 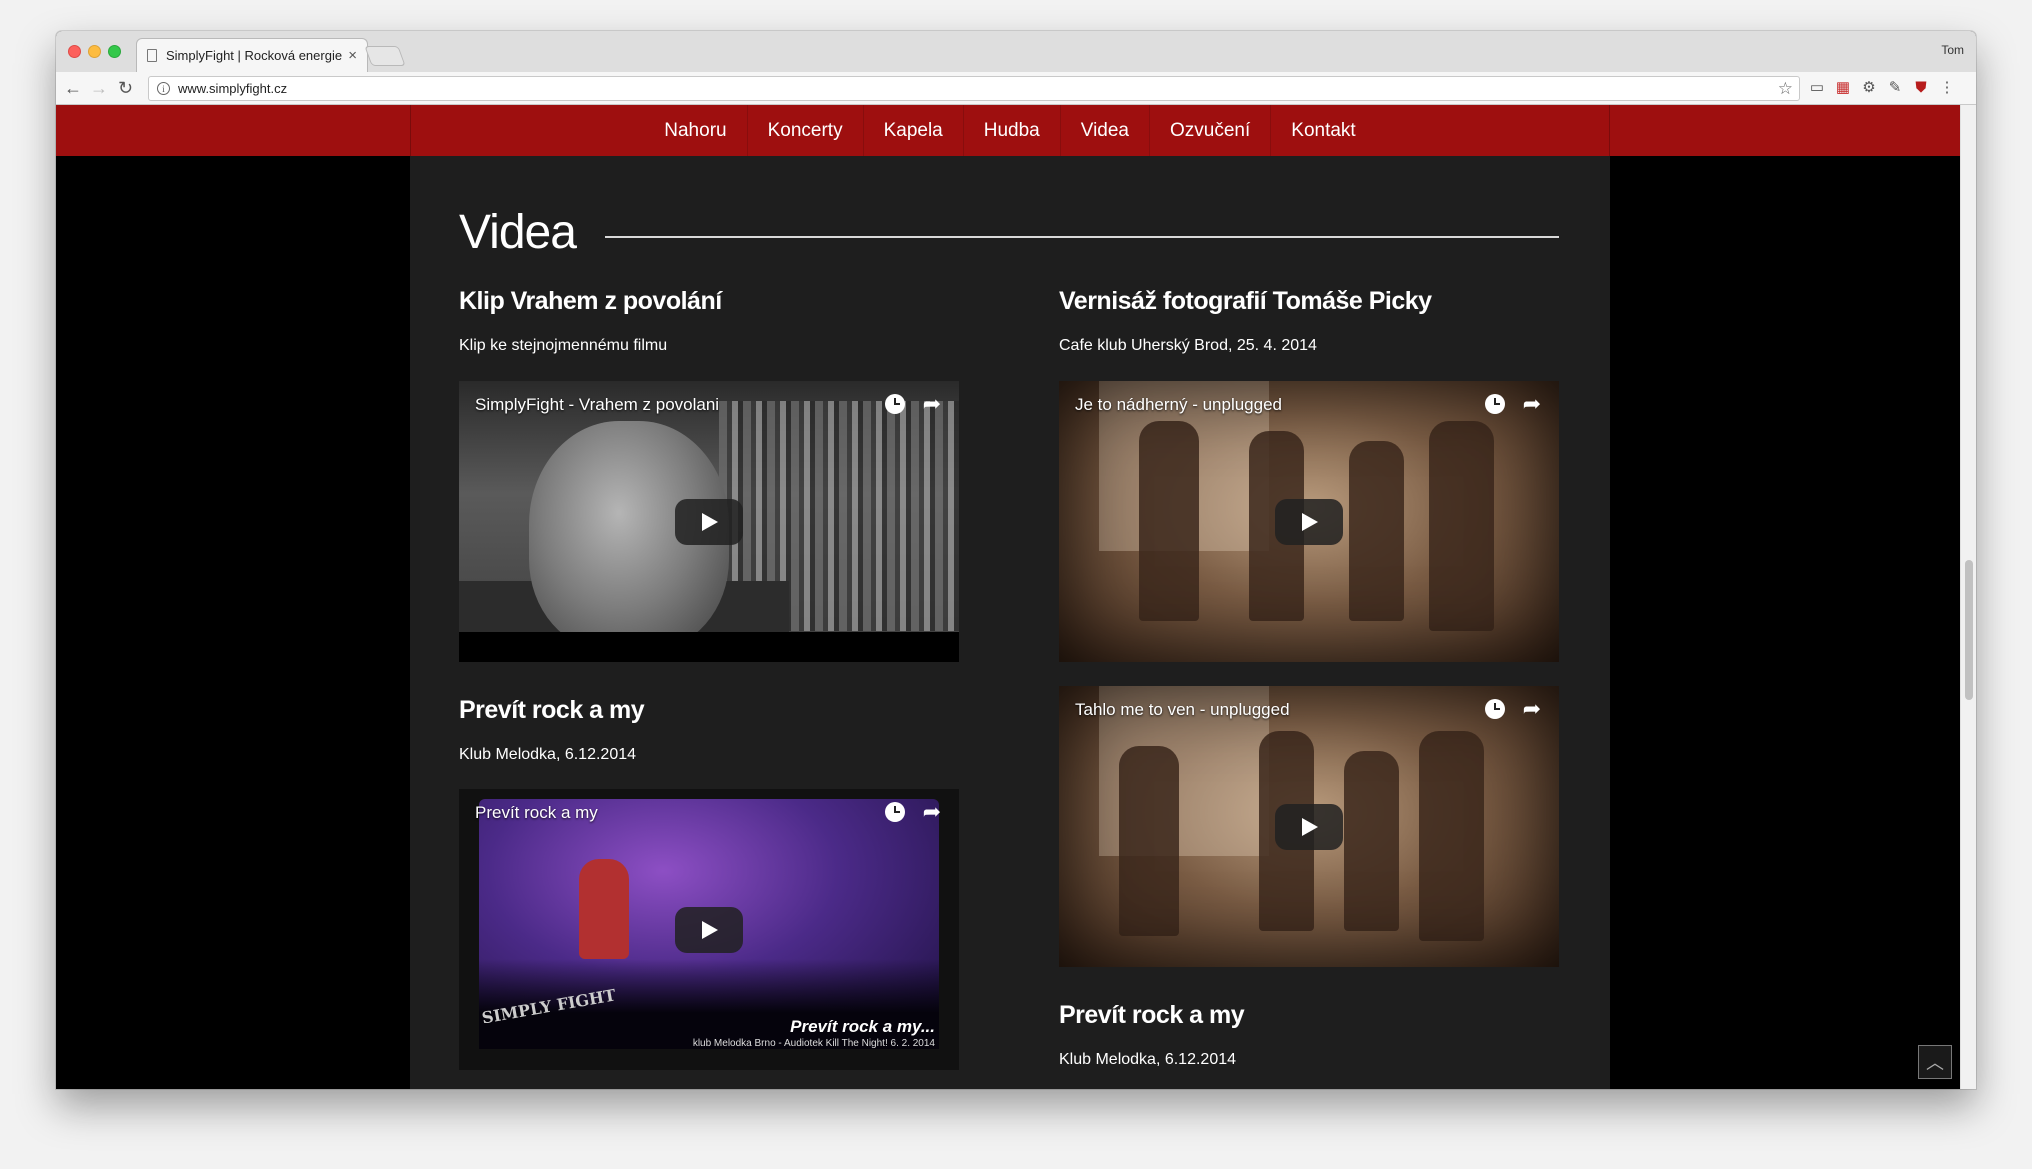 What do you see at coordinates (125, 88) in the screenshot?
I see `reload-icon: ↻` at bounding box center [125, 88].